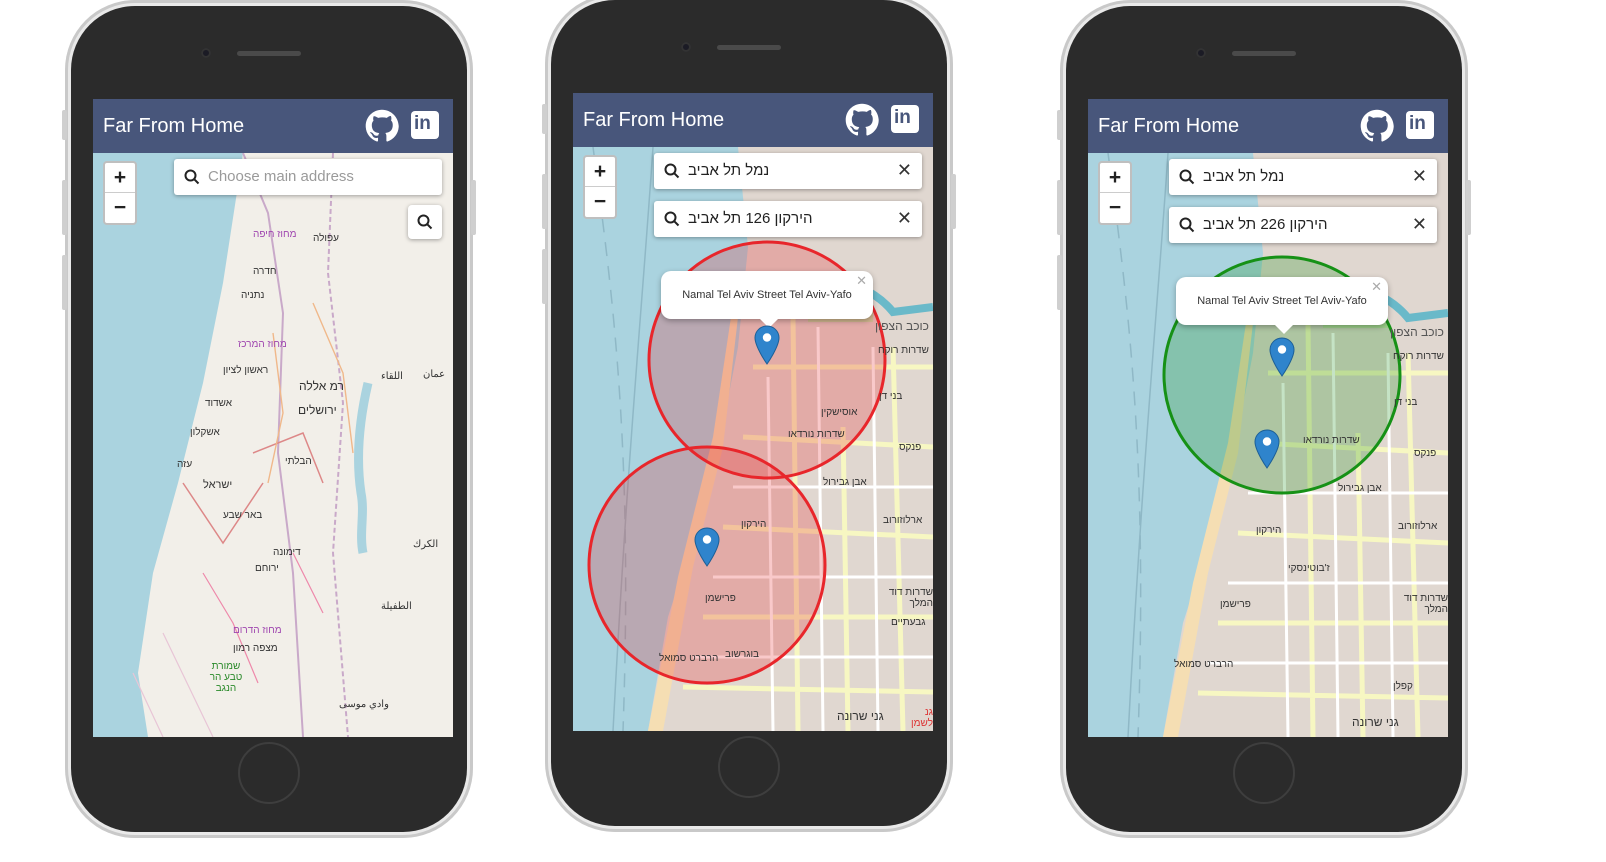 This screenshot has width=1606, height=862. What do you see at coordinates (750, 218) in the screenshot?
I see `search-value: הירקון 126 תל אביב` at bounding box center [750, 218].